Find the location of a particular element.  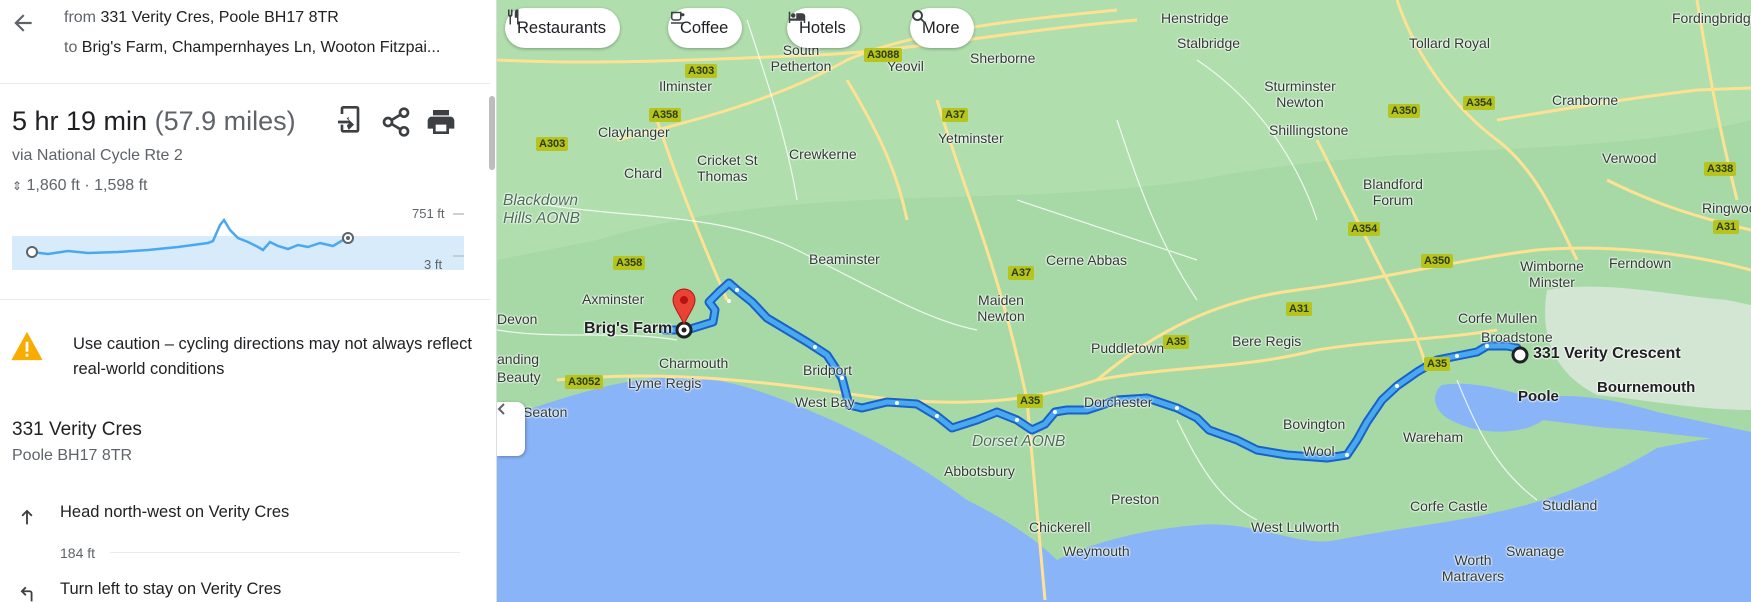

map-label-place: Fordingbridge is located at coordinates (1711, 18).